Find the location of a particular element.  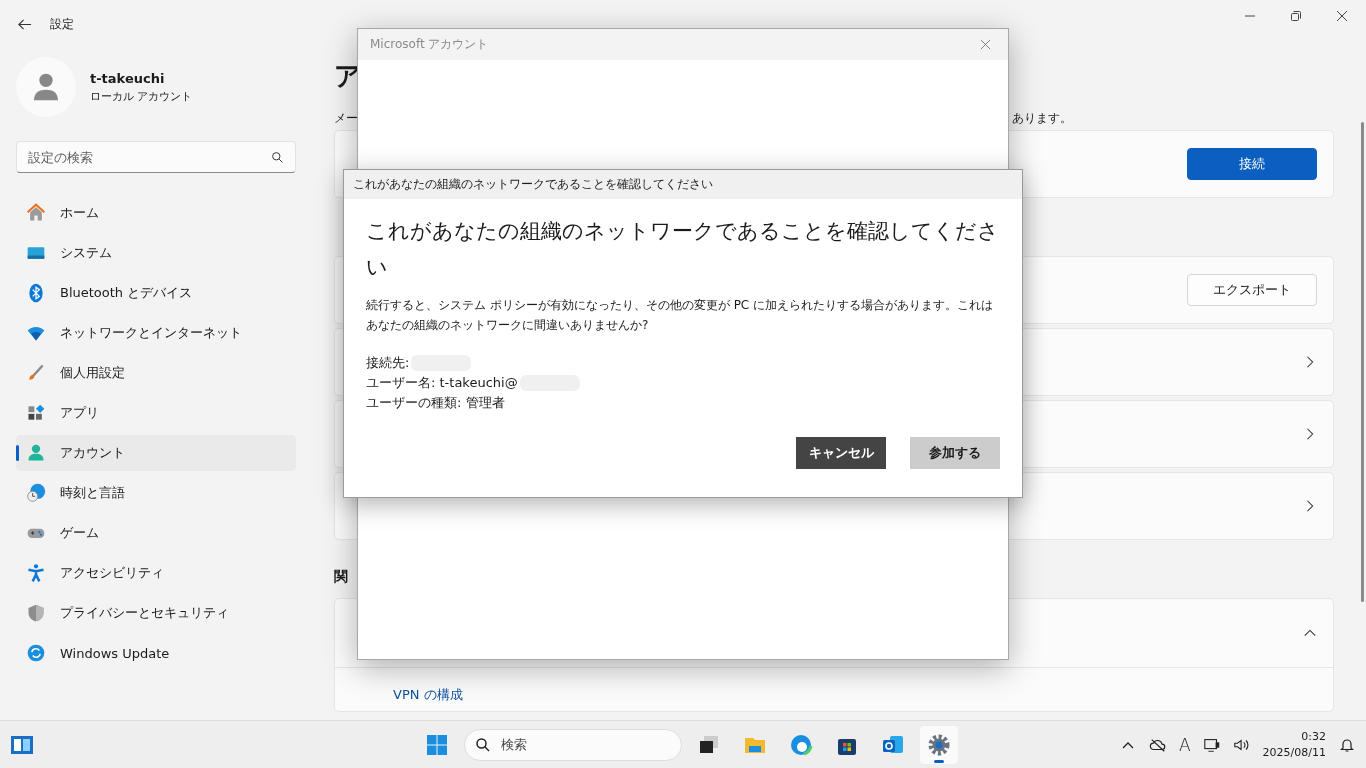

restore-icon is located at coordinates (1296, 16).